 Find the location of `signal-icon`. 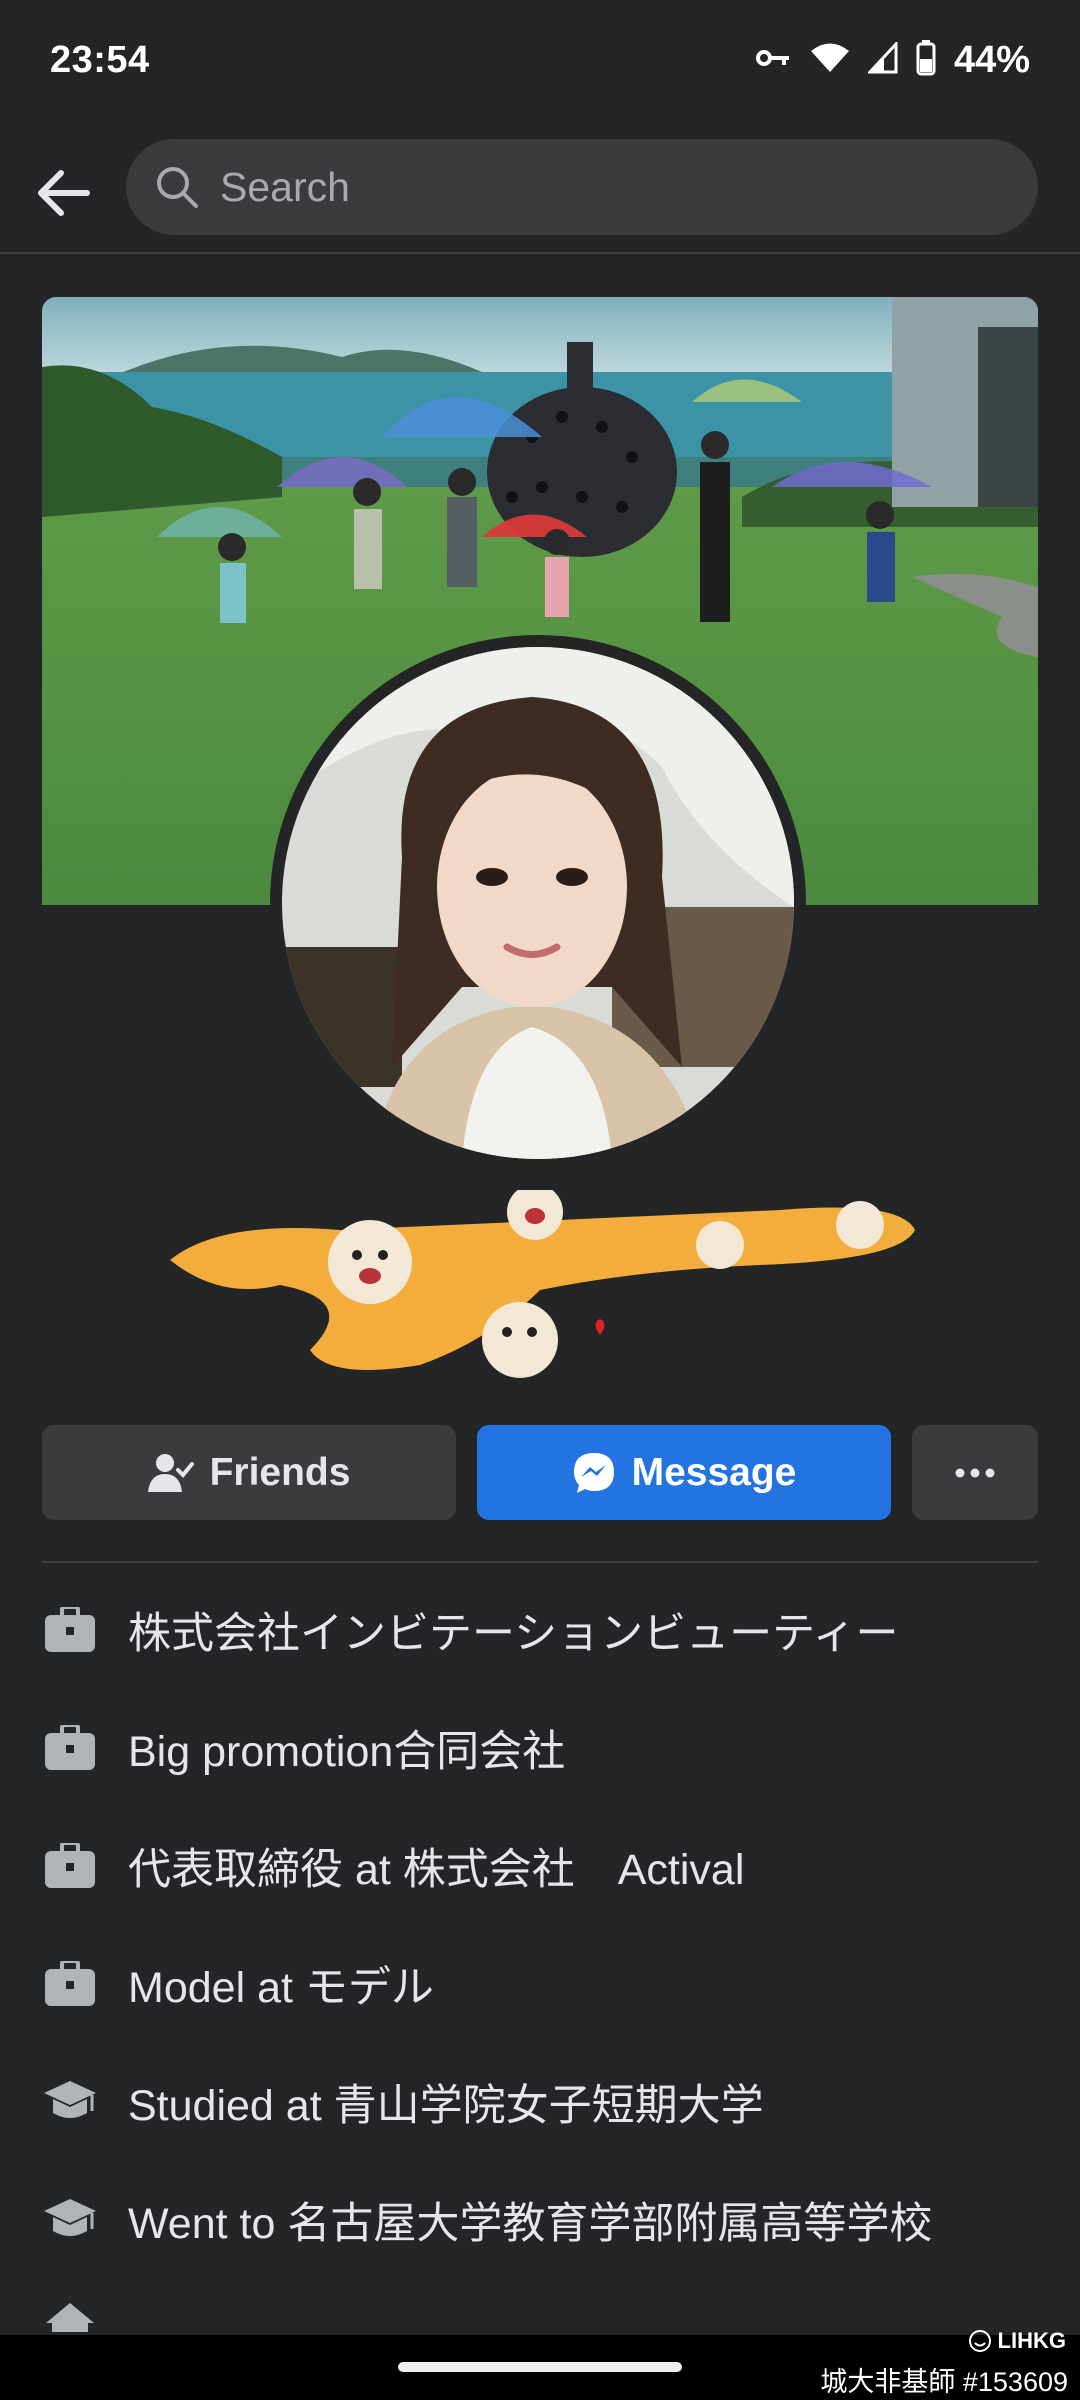

signal-icon is located at coordinates (882, 59).